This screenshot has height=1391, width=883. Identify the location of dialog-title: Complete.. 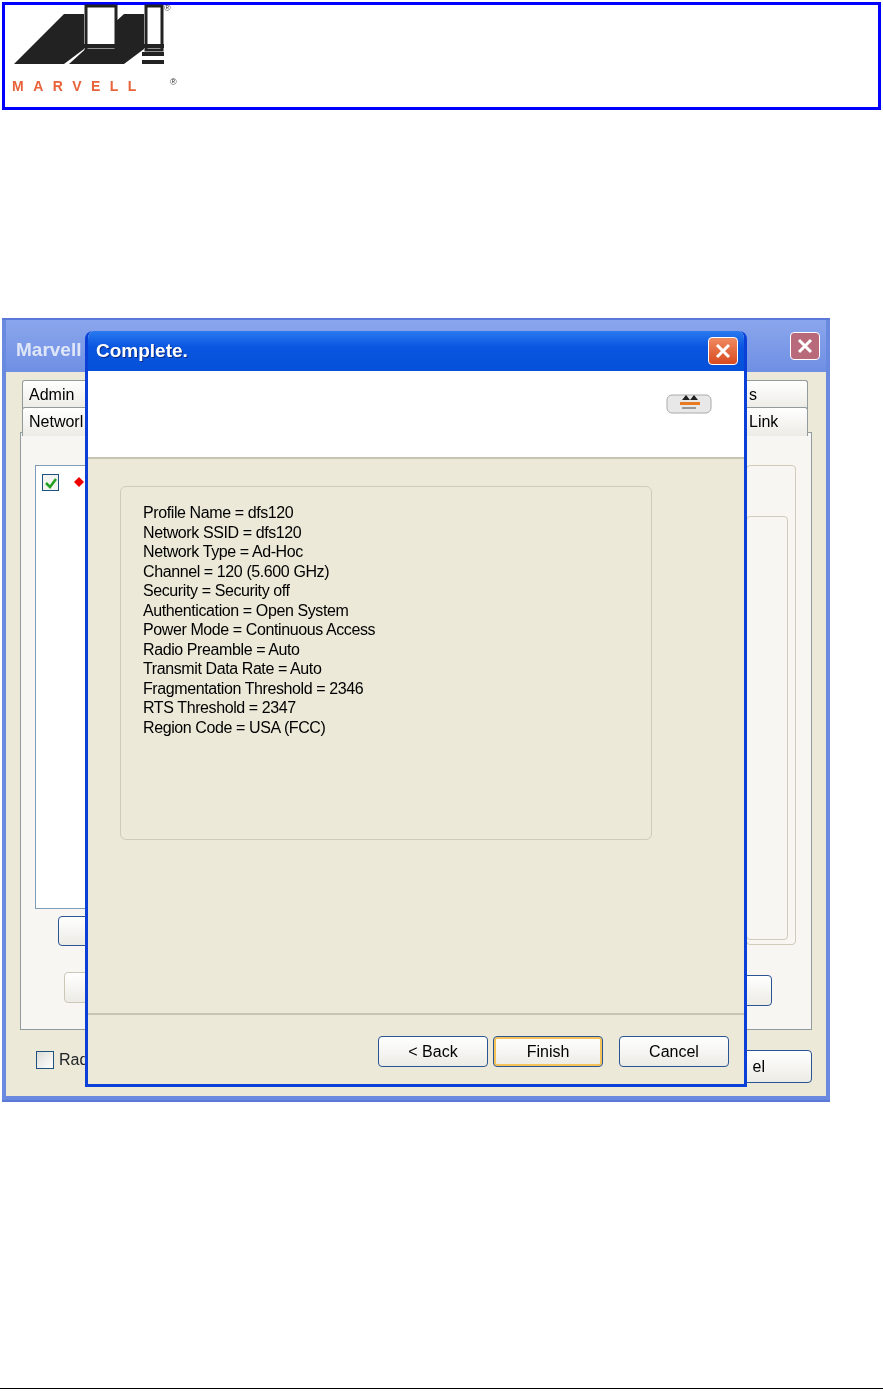
(142, 350).